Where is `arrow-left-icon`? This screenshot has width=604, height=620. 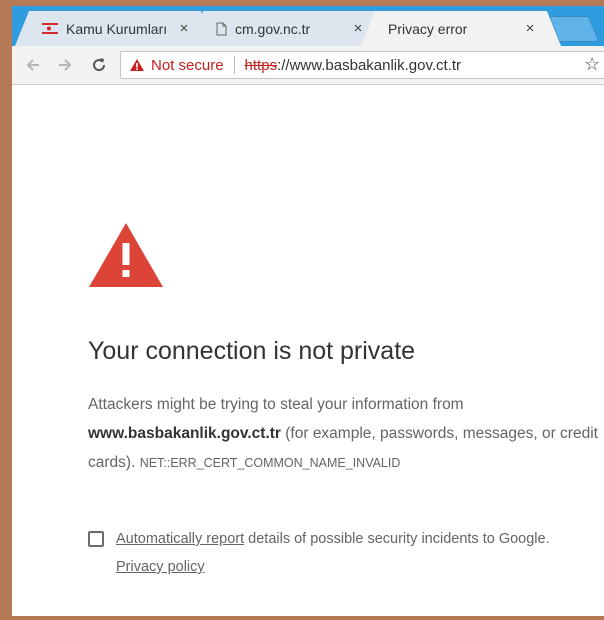
arrow-left-icon is located at coordinates (32, 65).